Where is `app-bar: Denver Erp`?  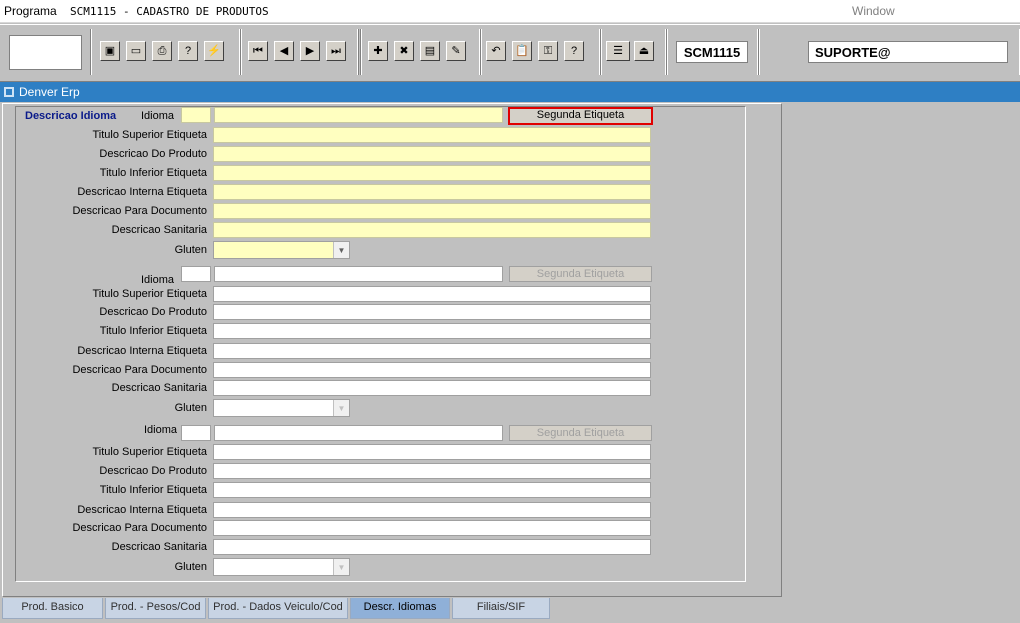
app-bar: Denver Erp is located at coordinates (510, 92).